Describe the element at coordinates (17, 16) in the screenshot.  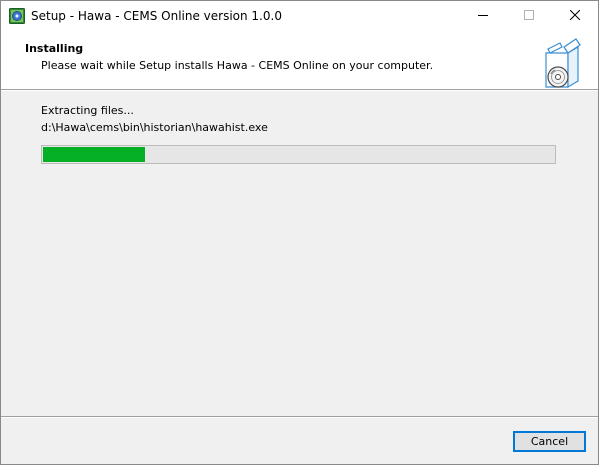
I see `setup-app-icon` at that location.